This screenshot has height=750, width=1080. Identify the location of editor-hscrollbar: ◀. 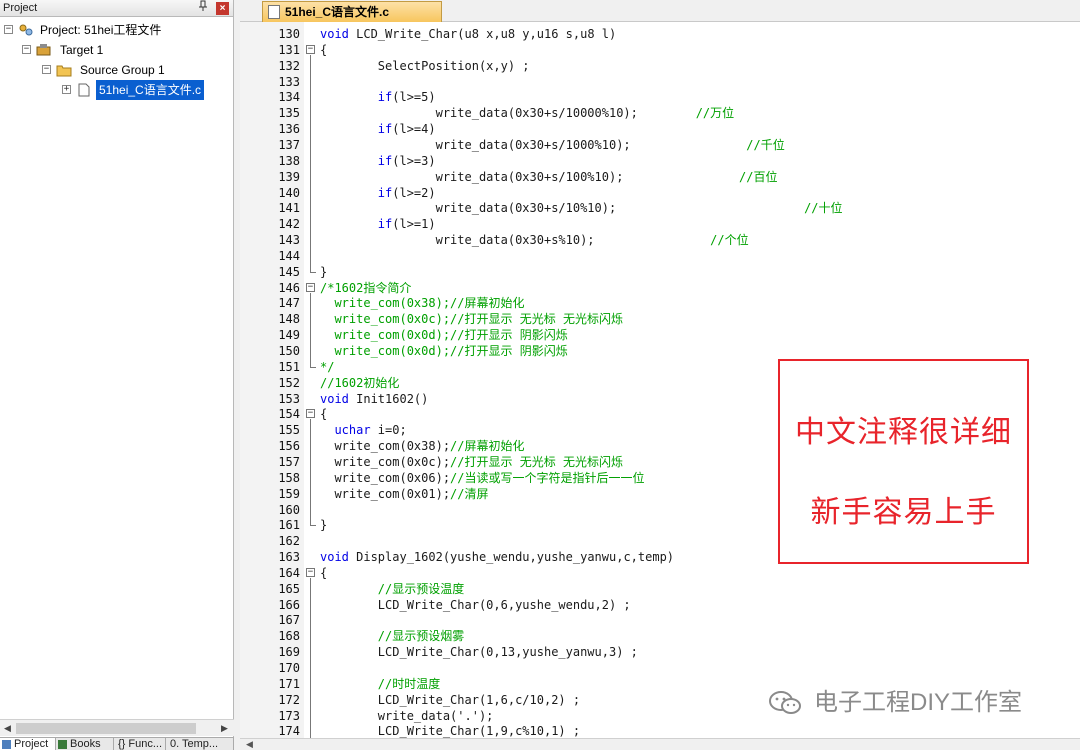
(660, 744).